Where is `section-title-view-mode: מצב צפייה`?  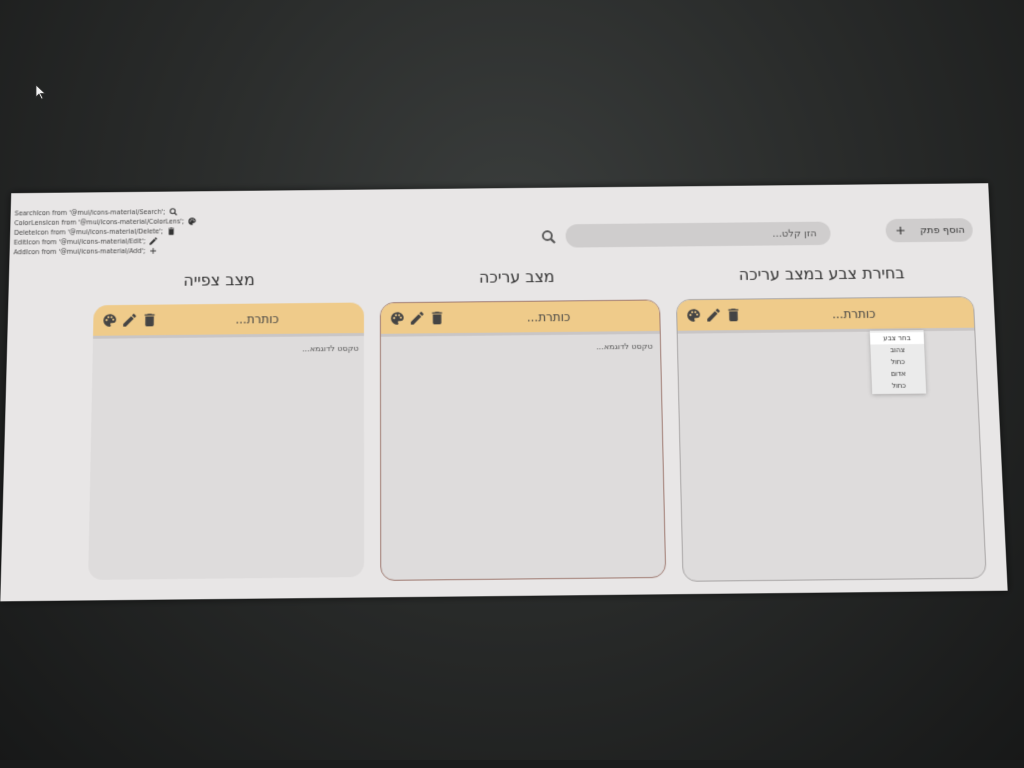 section-title-view-mode: מצב צפייה is located at coordinates (218, 279).